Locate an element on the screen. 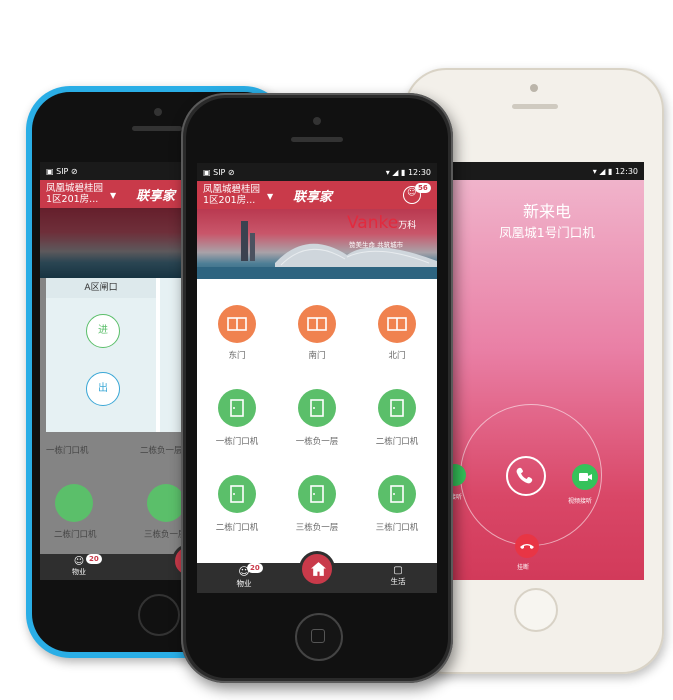 The height and width of the screenshot is (700, 673). call-title: 新来电 is located at coordinates (546, 211).